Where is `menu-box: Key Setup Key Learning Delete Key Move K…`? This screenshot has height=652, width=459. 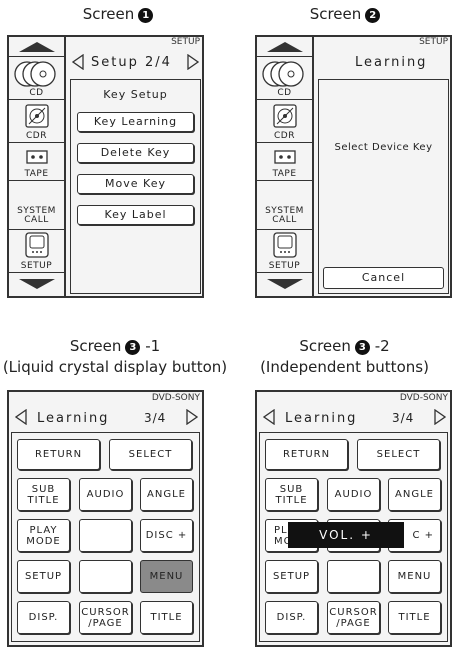
menu-box: Key Setup Key Learning Delete Key Move K… is located at coordinates (135, 186).